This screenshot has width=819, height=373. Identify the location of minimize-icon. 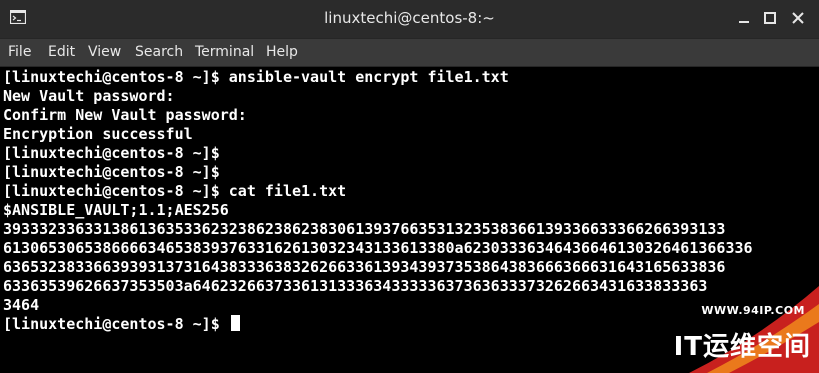
(744, 18).